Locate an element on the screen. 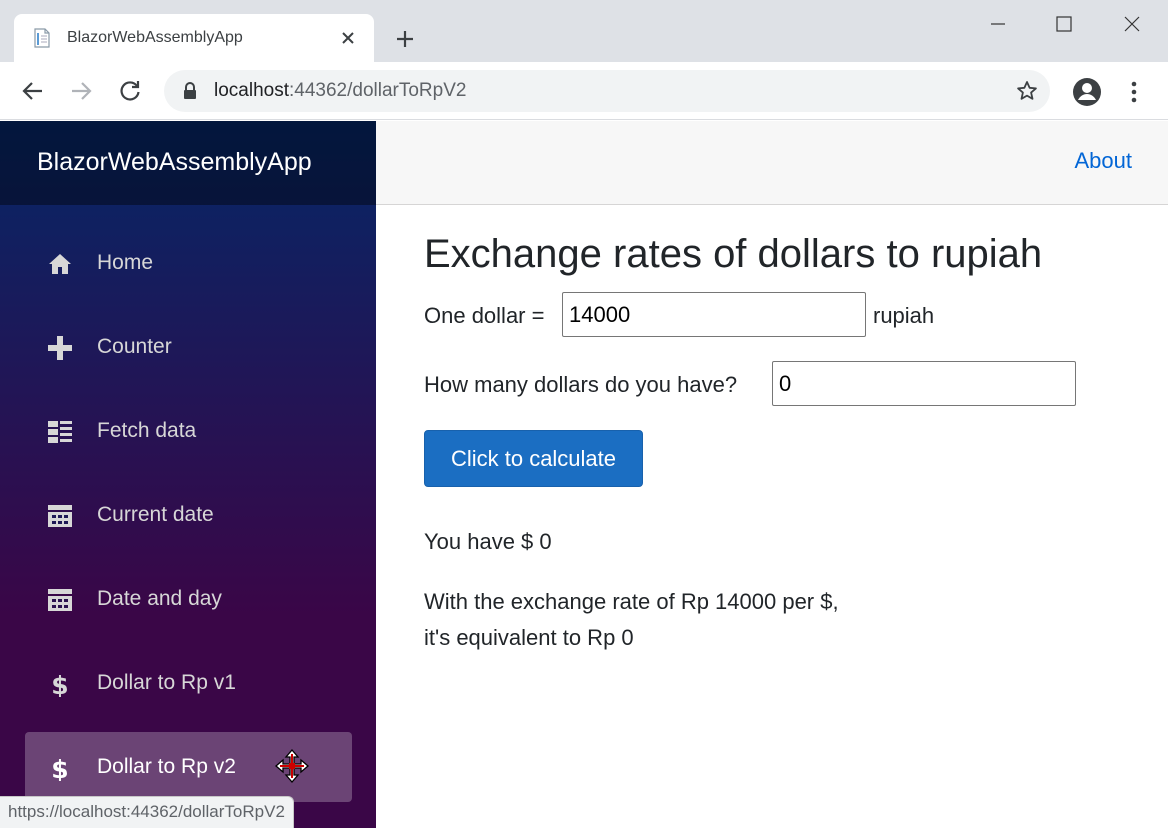  page-title: Exchange rates of dollars to rupiah is located at coordinates (733, 254).